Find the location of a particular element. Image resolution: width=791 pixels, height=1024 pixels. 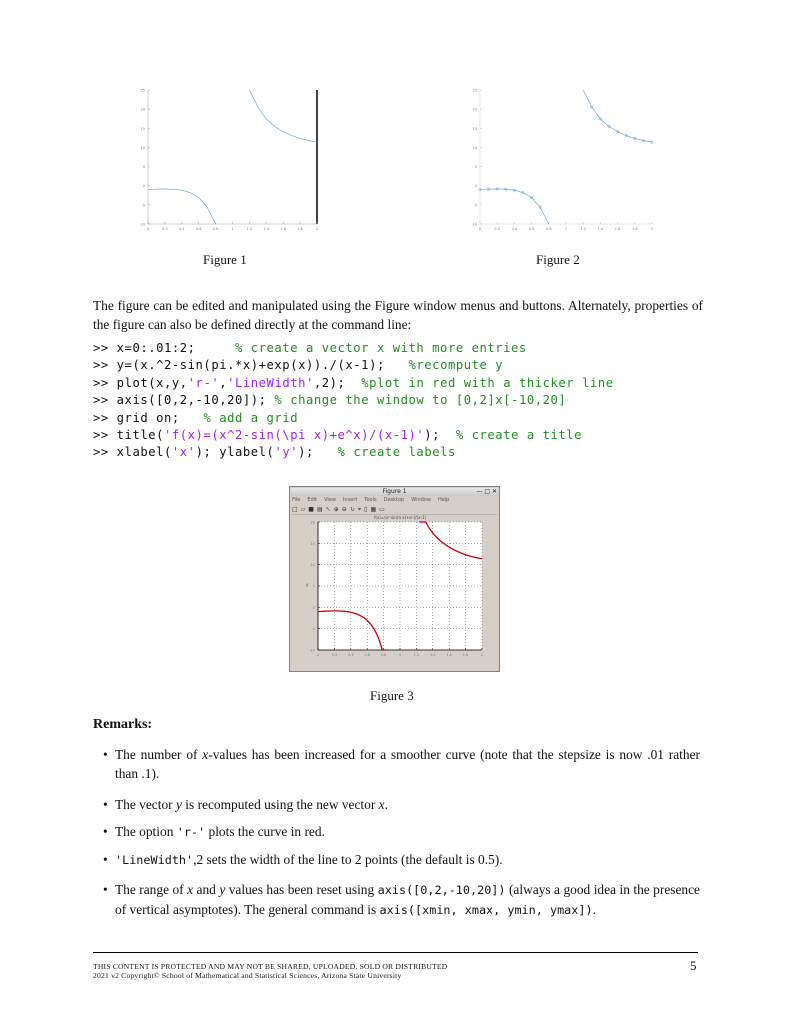

figure-3-caption: Figure 3 is located at coordinates (392, 695).